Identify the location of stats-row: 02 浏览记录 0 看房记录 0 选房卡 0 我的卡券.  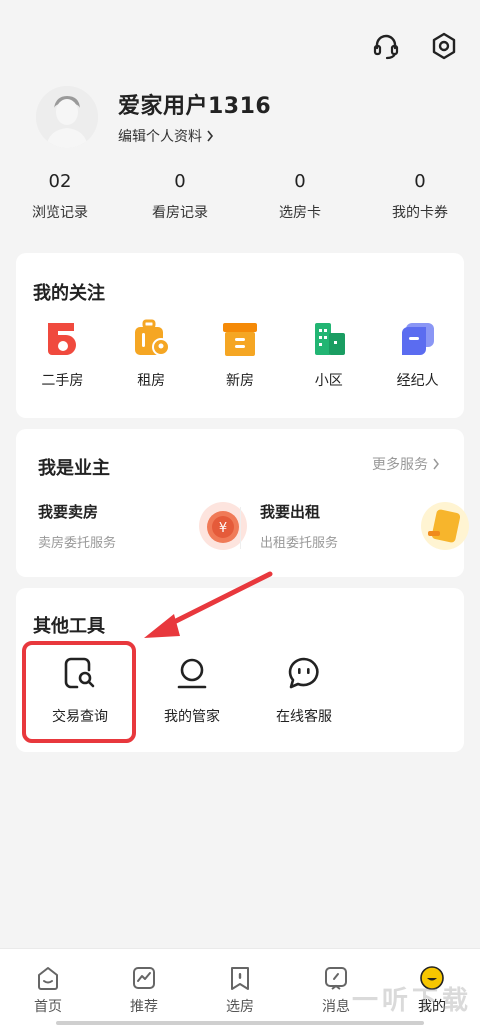
(240, 196).